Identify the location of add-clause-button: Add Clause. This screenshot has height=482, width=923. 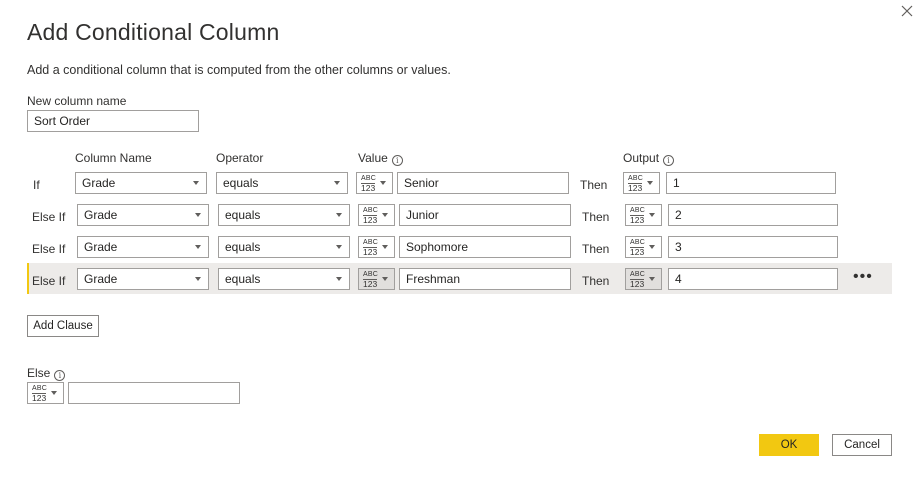
(63, 326).